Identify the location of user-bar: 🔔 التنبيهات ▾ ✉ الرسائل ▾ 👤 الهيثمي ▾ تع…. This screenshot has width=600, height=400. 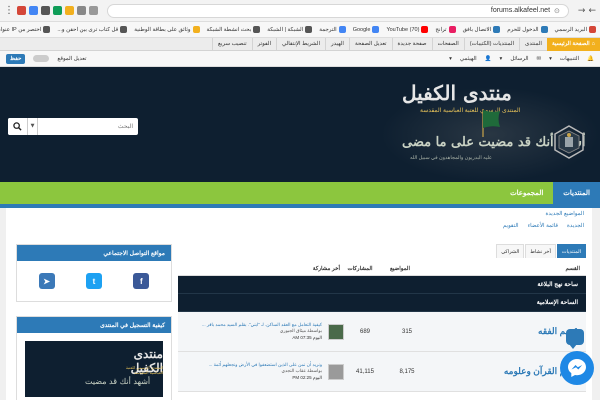
(300, 59).